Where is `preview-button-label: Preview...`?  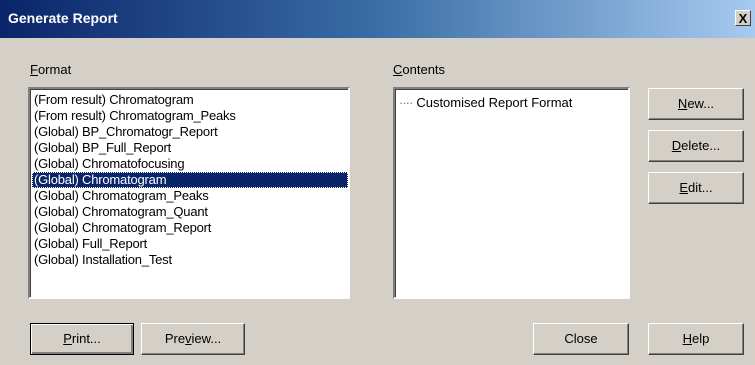
preview-button-label: Preview... is located at coordinates (193, 338).